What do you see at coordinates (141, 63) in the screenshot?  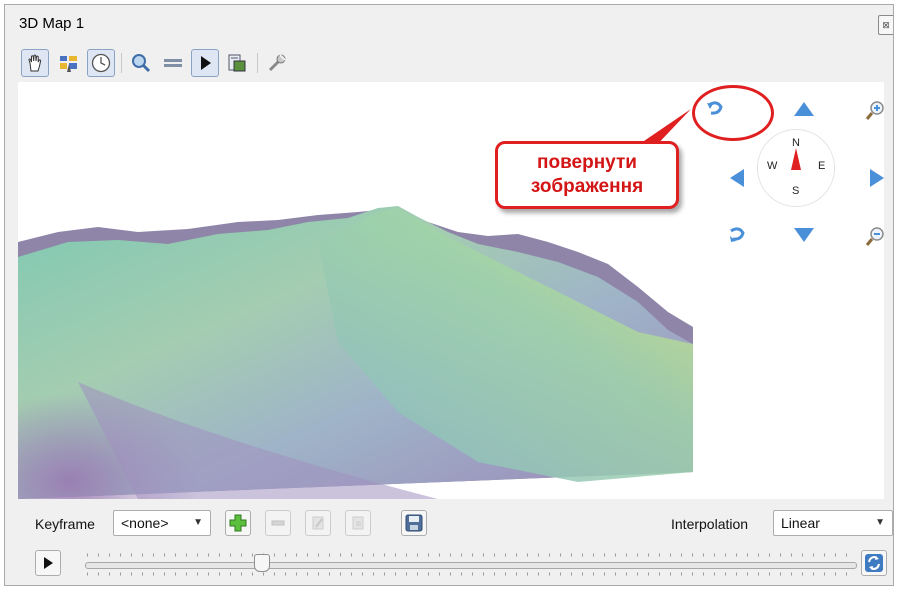 I see `zoom-magnifier-icon` at bounding box center [141, 63].